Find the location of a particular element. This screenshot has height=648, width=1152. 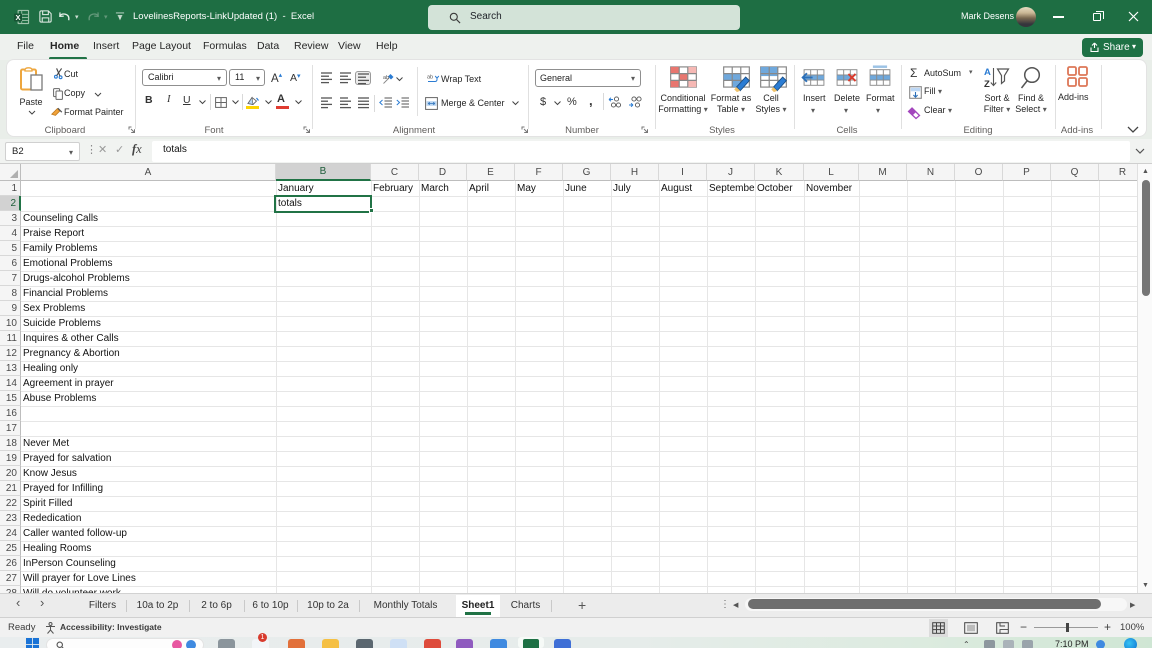

svg-text: X is located at coordinates (17, 17).